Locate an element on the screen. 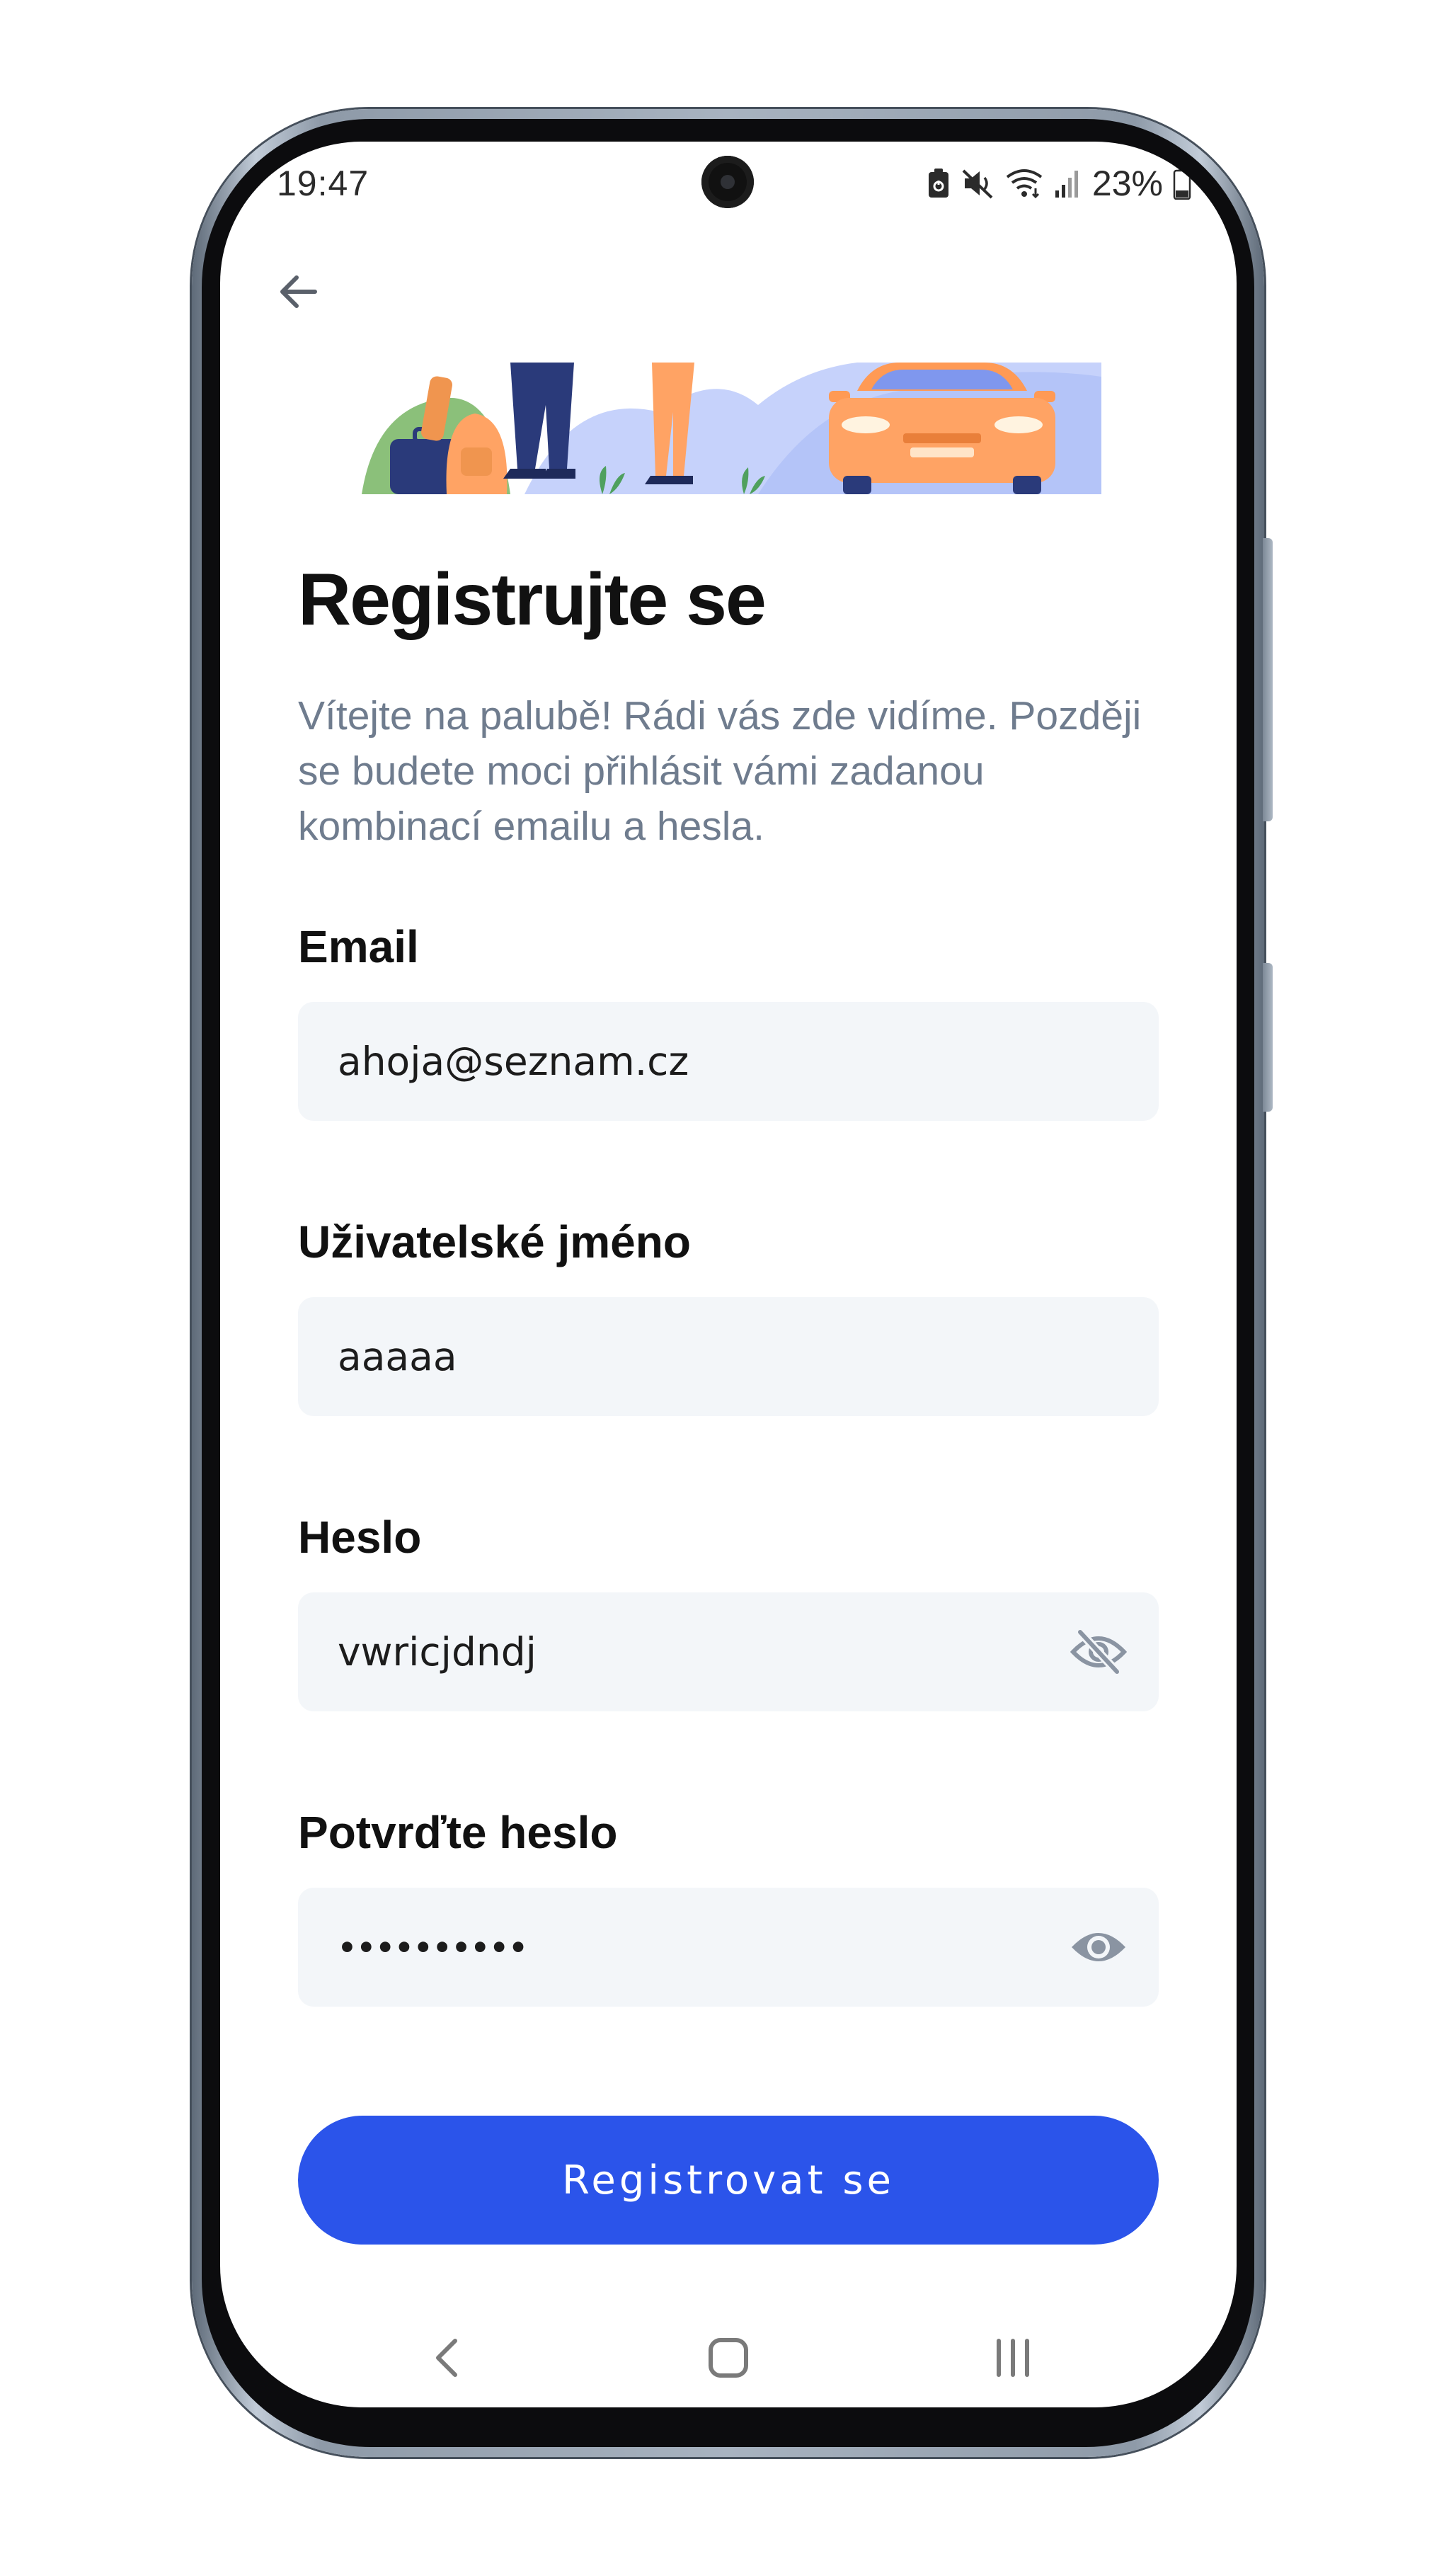 Image resolution: width=1456 pixels, height=2549 pixels. volume-button is located at coordinates (1268, 679).